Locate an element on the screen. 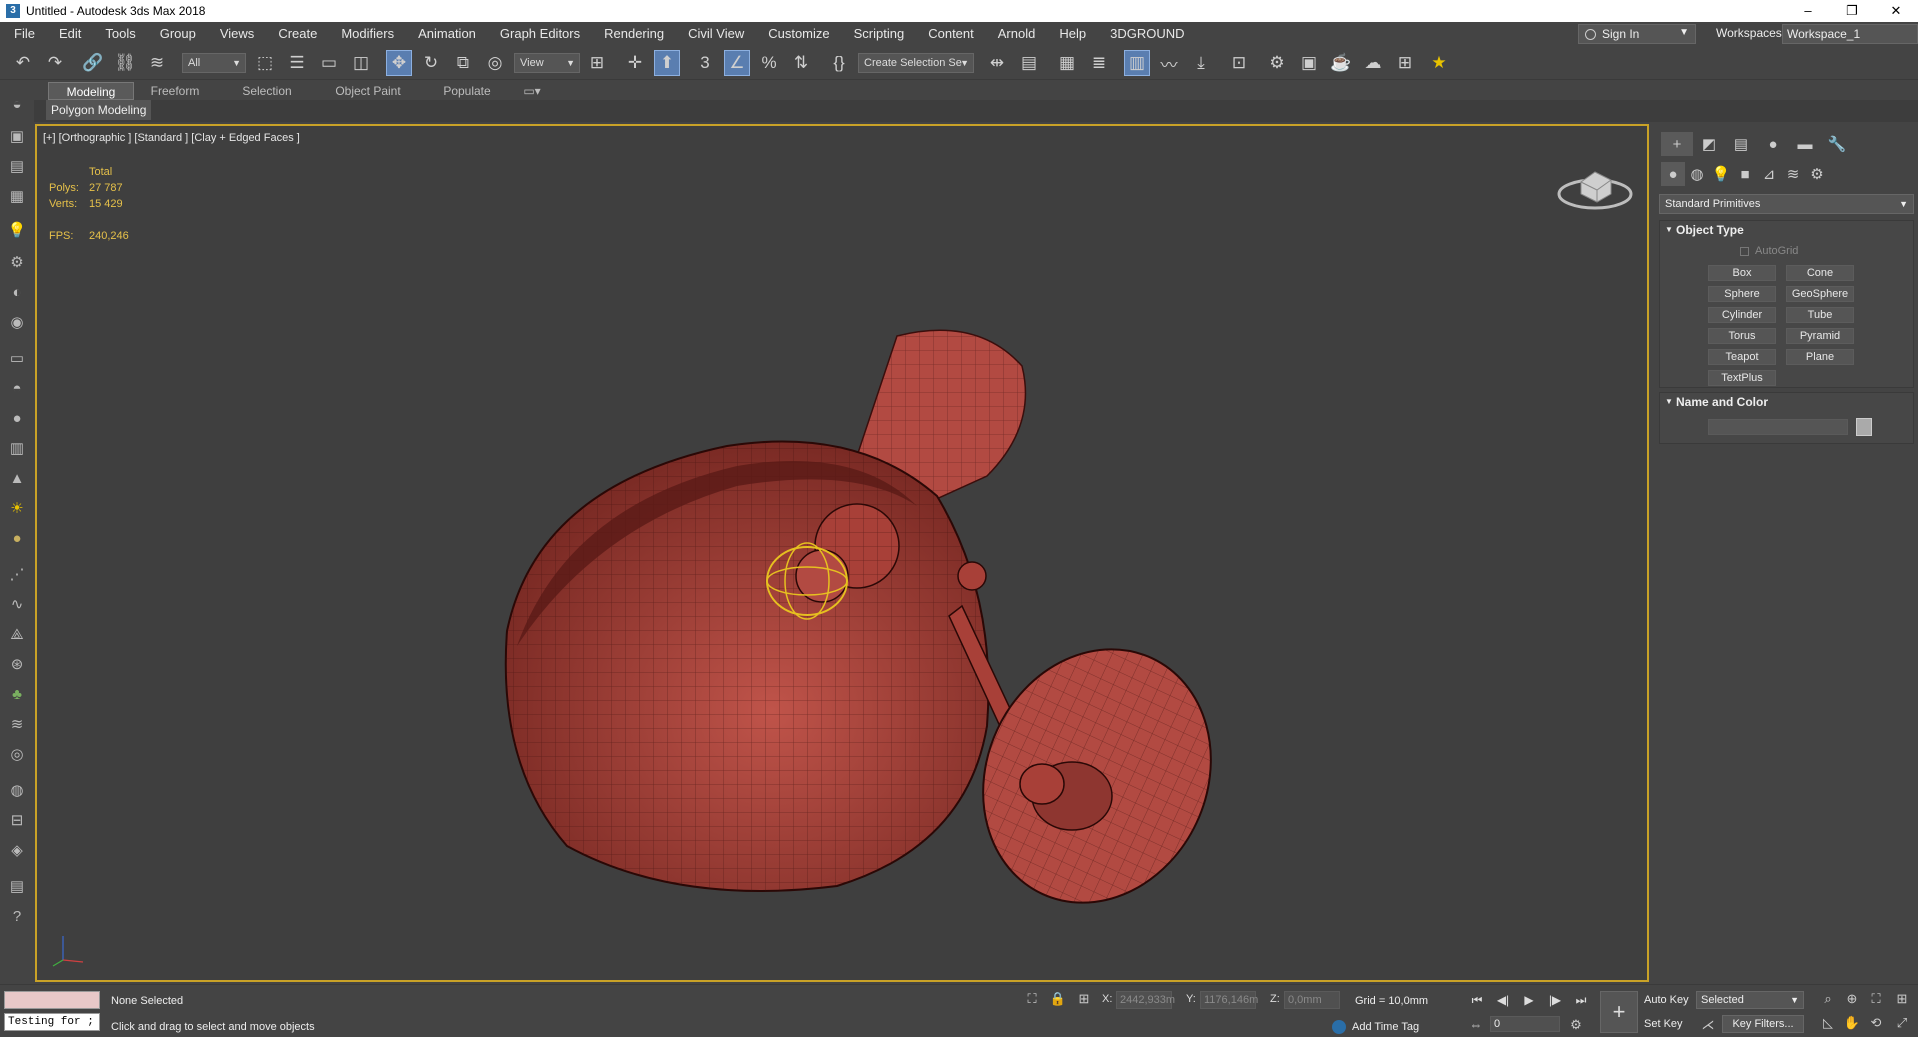 Image resolution: width=1918 pixels, height=1037 pixels. selection-filter-dropdown: All ▼ is located at coordinates (214, 63).